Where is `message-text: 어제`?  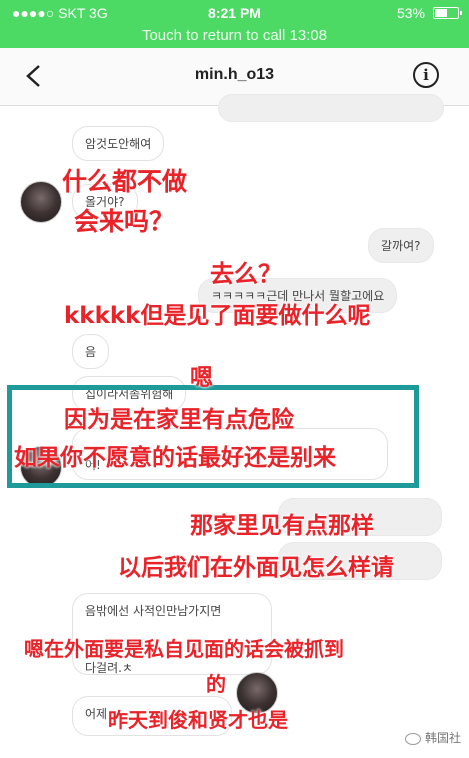 message-text: 어제 is located at coordinates (96, 714).